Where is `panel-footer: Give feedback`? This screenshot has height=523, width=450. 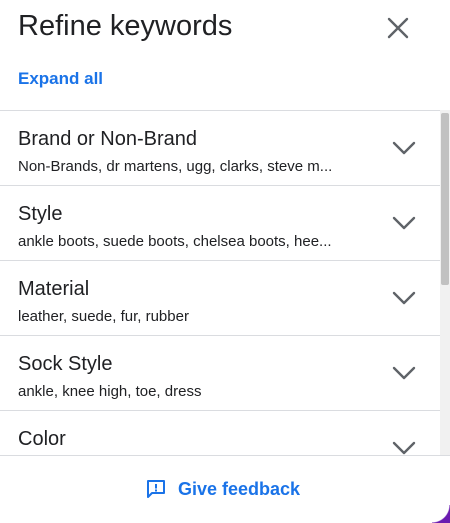
panel-footer: Give feedback is located at coordinates (225, 489).